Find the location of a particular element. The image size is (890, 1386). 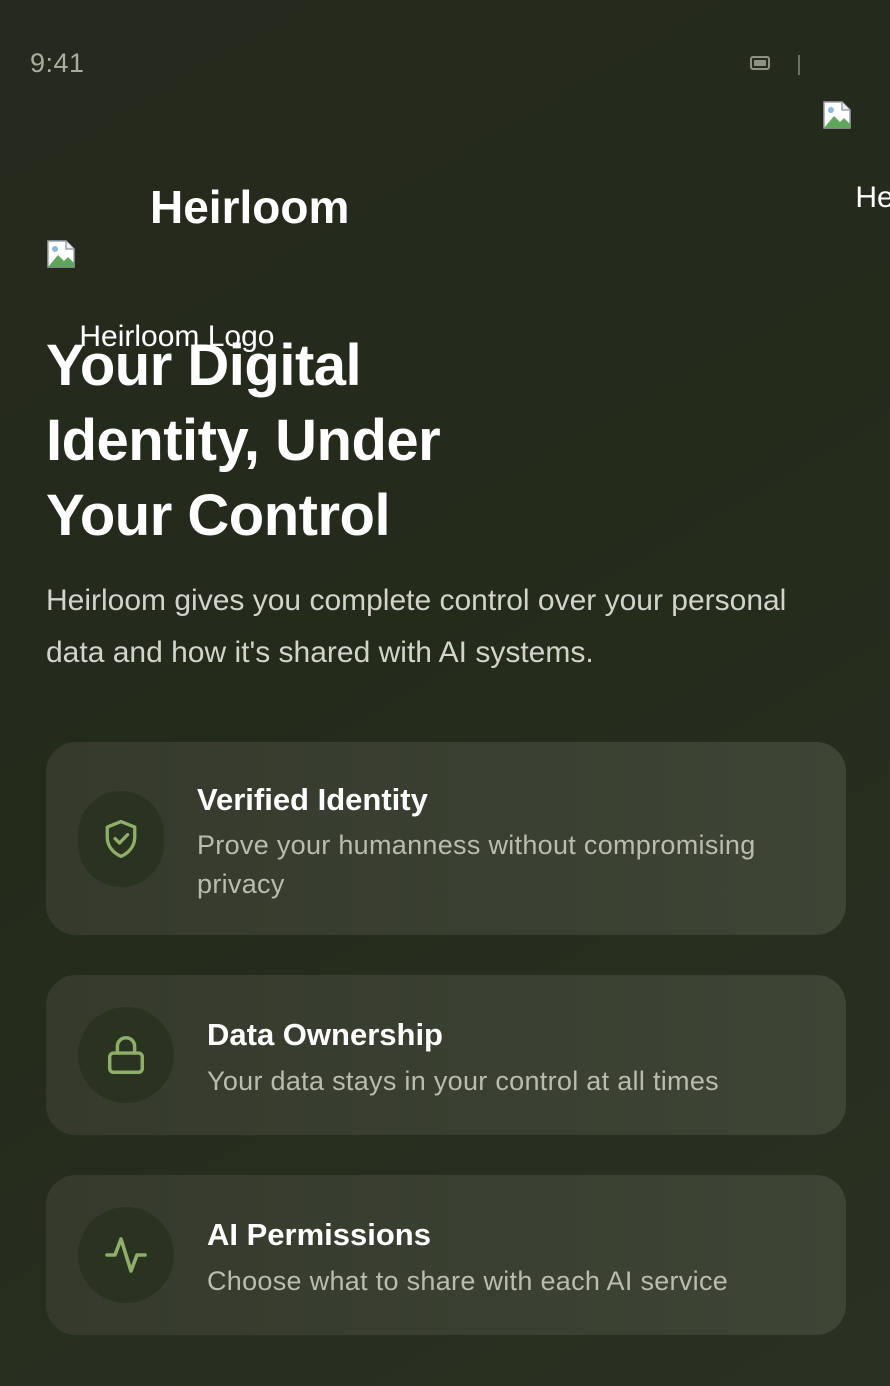

lock-icon is located at coordinates (126, 1055).